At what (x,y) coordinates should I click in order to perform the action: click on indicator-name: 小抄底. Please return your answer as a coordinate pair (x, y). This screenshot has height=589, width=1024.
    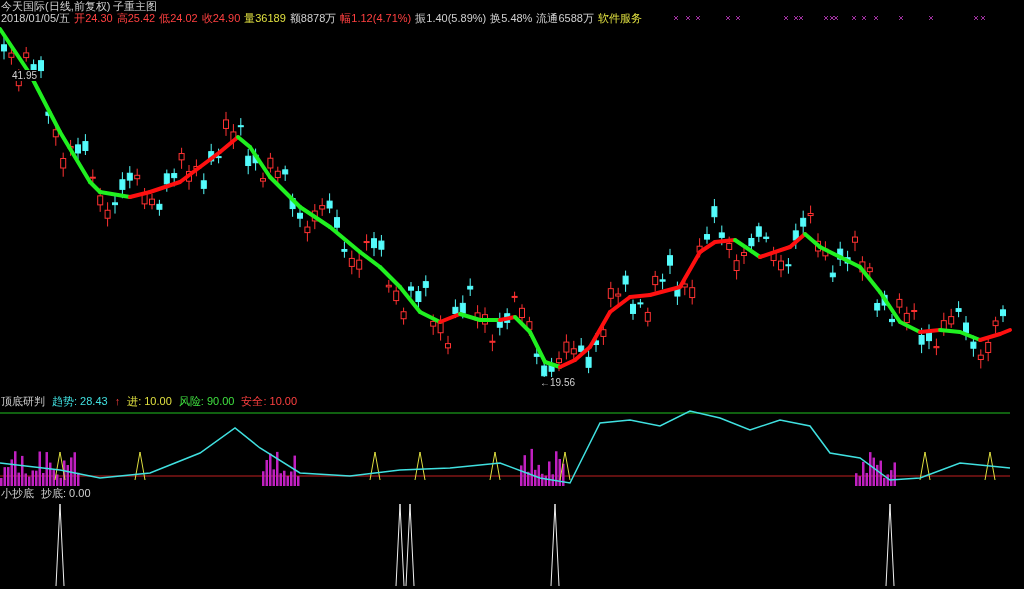
    Looking at the image, I should click on (17, 493).